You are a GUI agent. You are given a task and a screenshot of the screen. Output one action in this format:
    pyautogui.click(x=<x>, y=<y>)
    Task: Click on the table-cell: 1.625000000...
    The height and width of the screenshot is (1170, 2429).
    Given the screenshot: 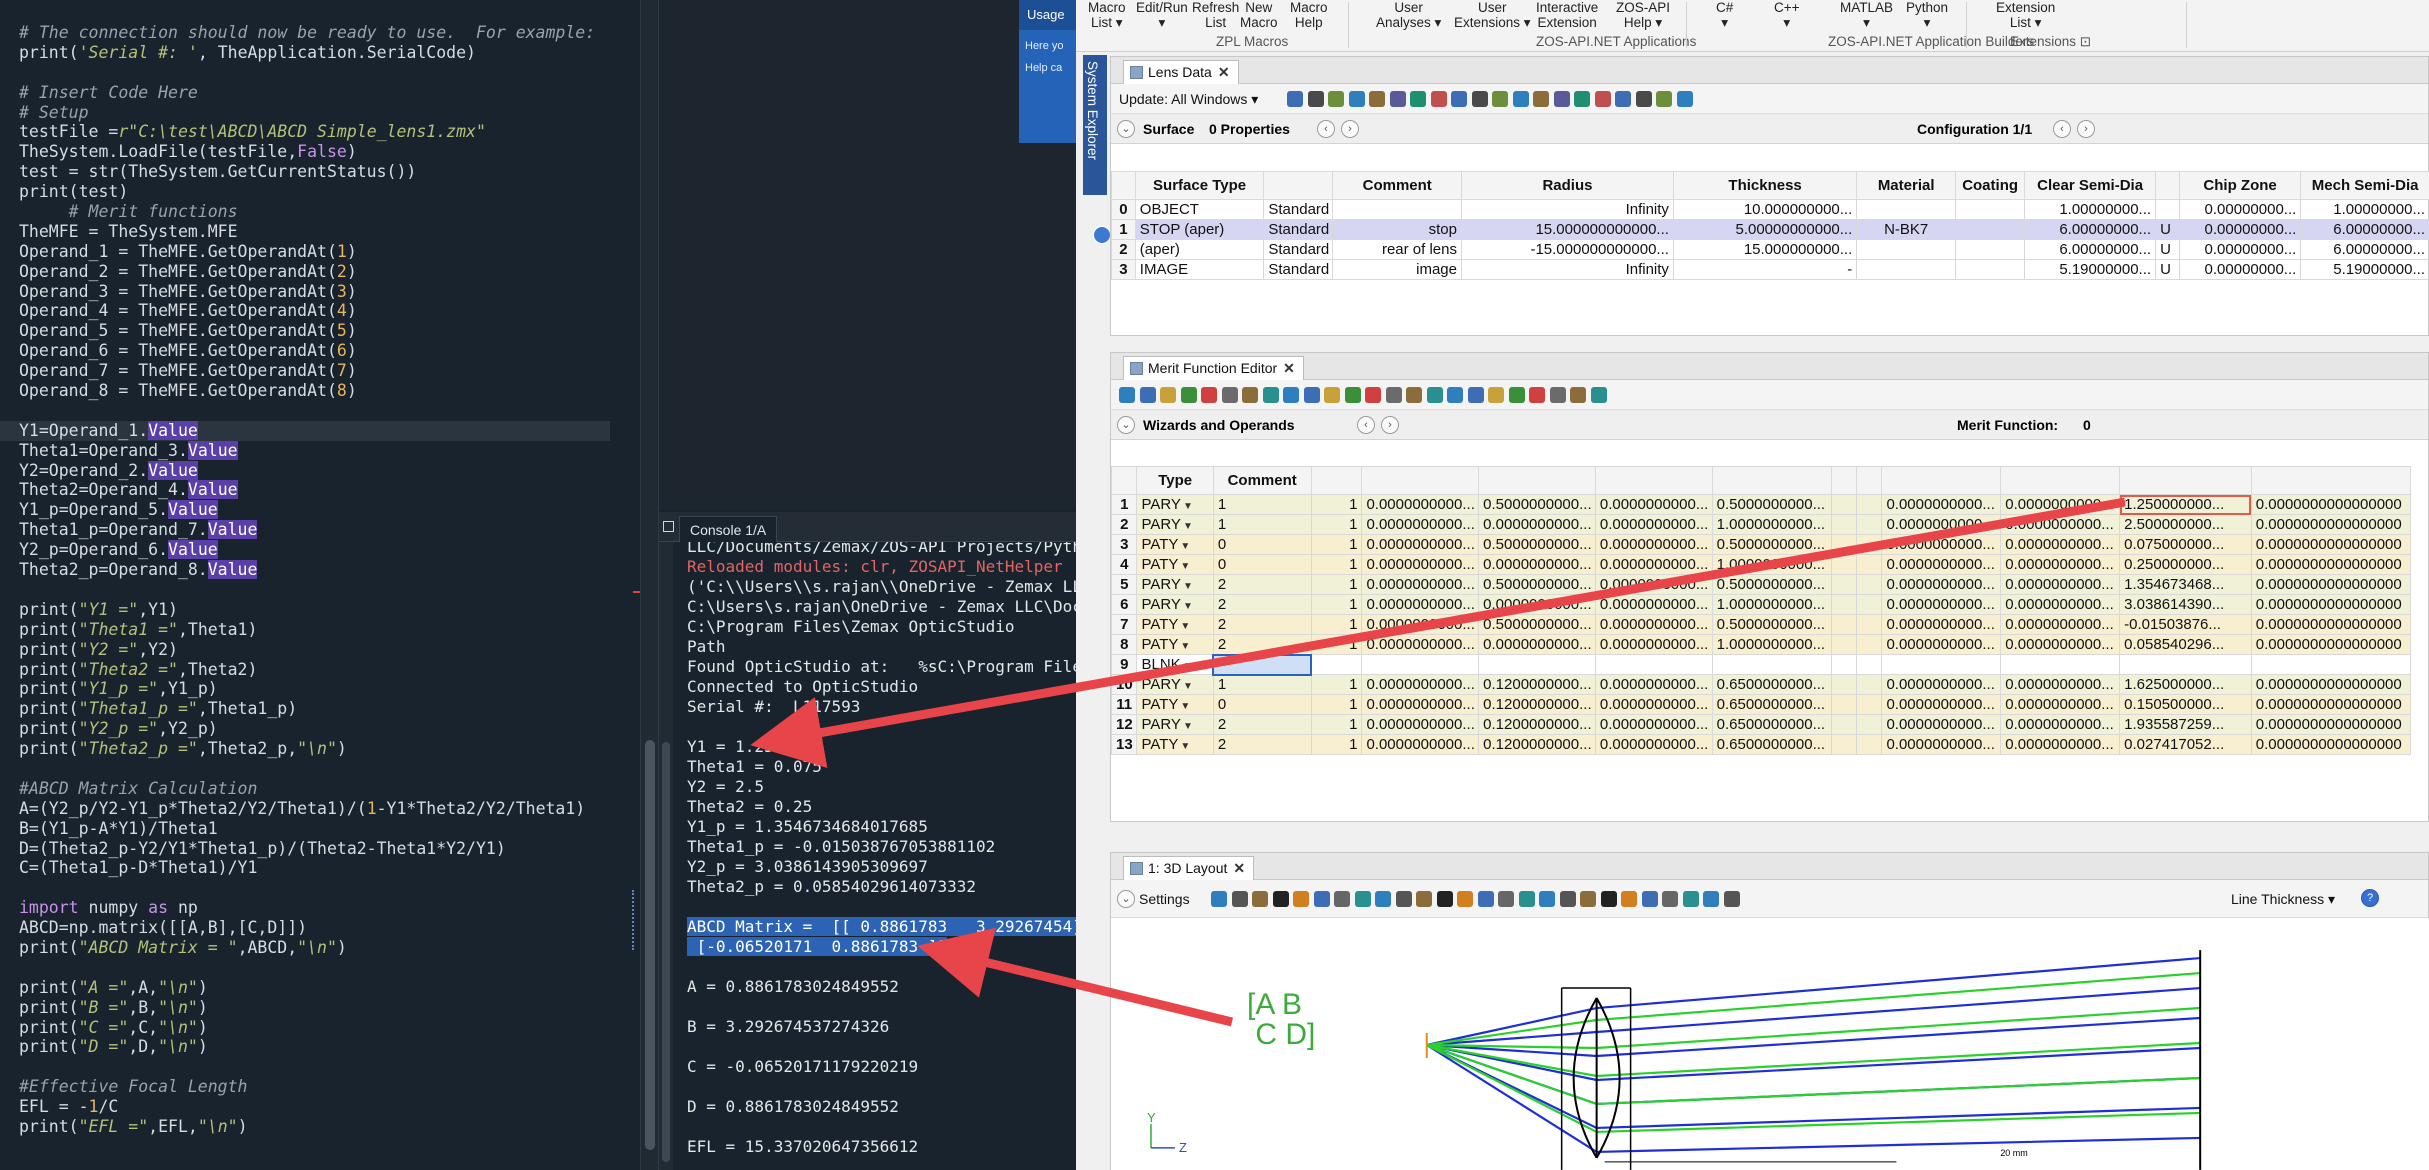 What is the action you would take?
    pyautogui.click(x=2185, y=684)
    